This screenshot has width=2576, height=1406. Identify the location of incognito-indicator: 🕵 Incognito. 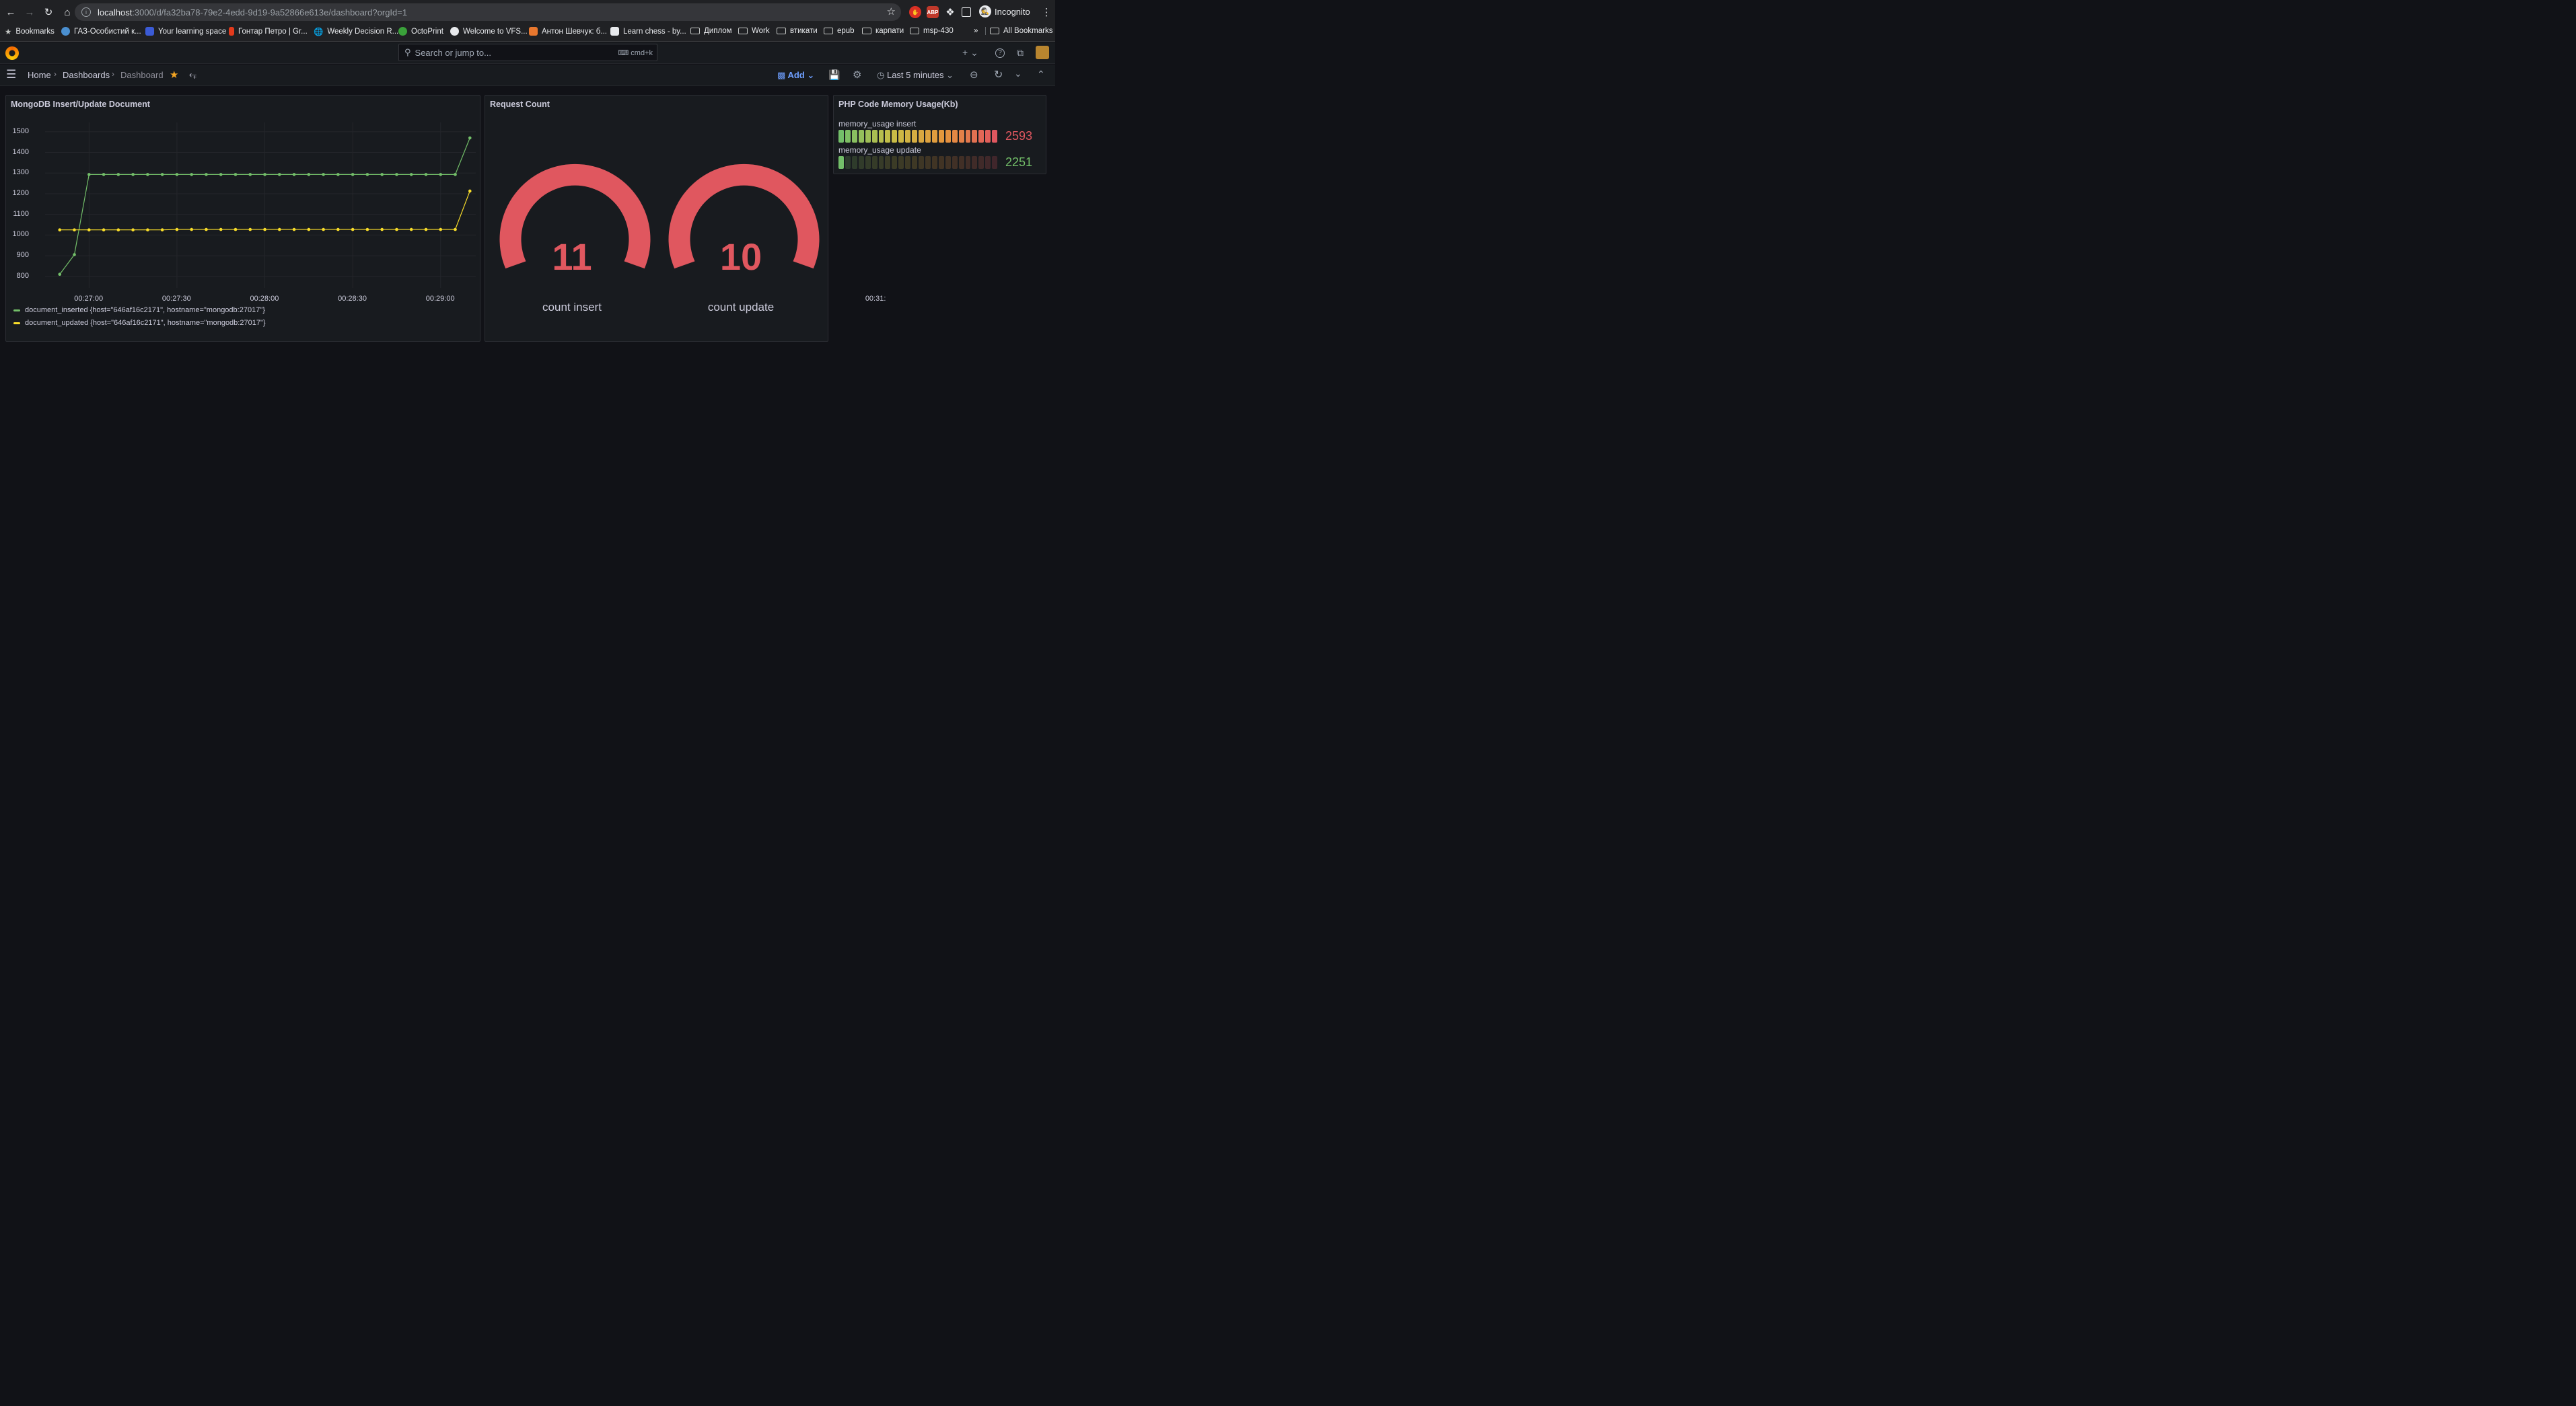
(1005, 11).